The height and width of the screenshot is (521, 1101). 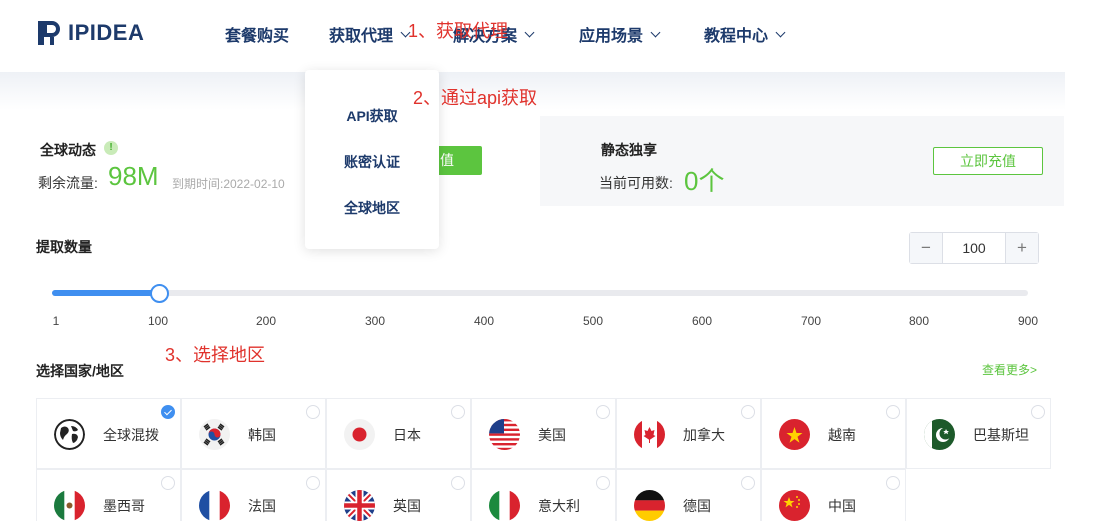 What do you see at coordinates (168, 412) in the screenshot?
I see `checked-radio-icon` at bounding box center [168, 412].